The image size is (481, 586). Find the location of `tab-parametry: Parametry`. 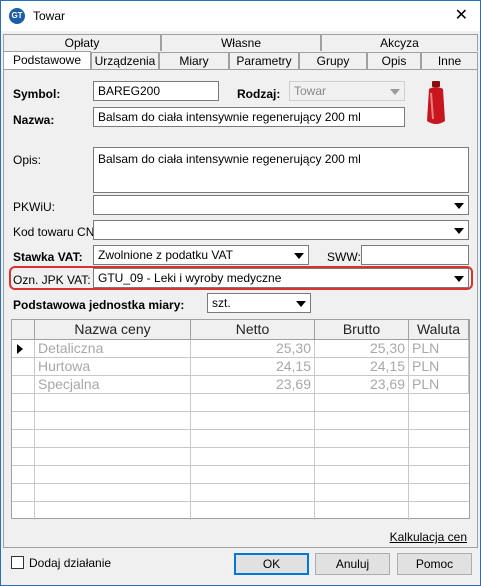

tab-parametry: Parametry is located at coordinates (264, 60).